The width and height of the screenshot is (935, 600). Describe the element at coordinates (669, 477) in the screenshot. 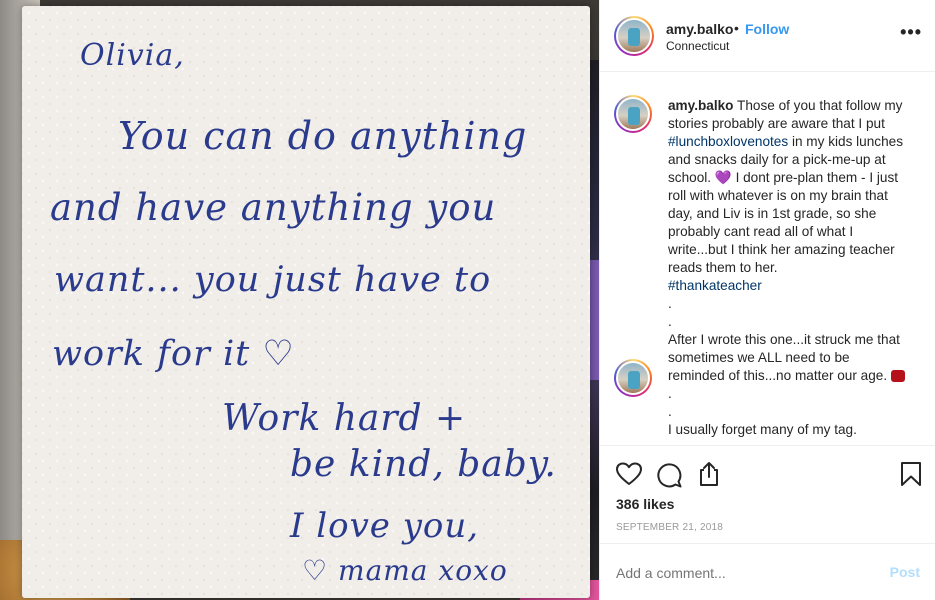

I see `comment-icon` at that location.